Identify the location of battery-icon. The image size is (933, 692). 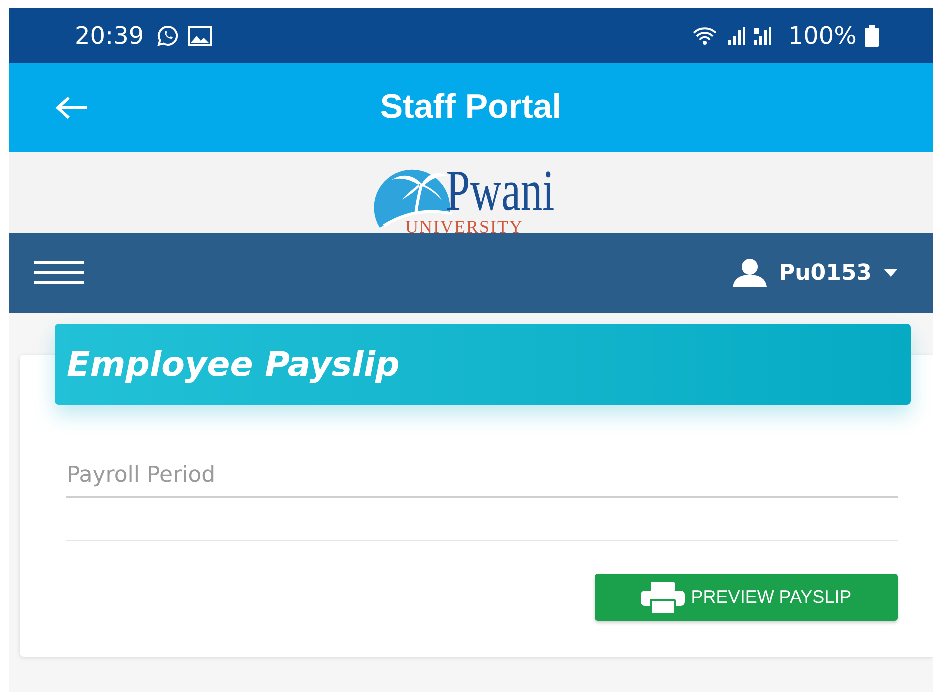
(872, 35).